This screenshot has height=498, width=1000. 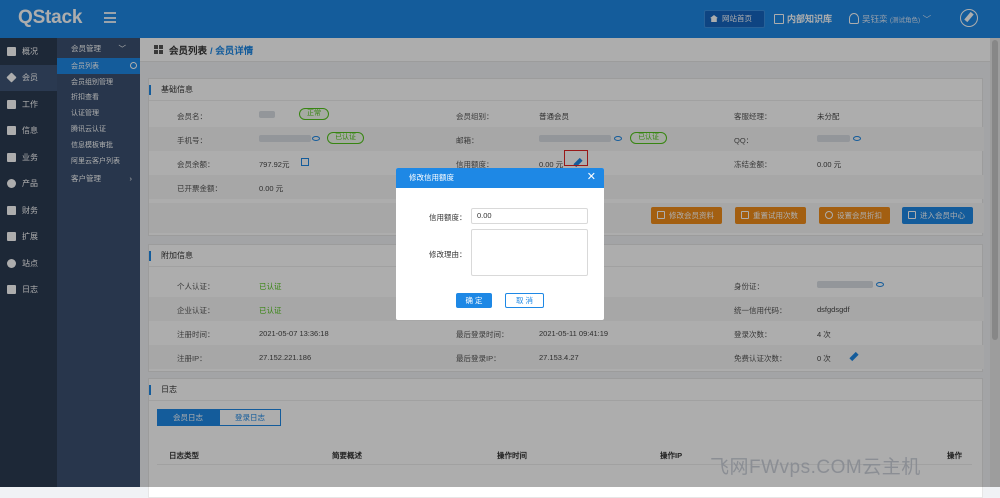 I want to click on edit-credit-modal: 修改信用额度 ✕ 信用额度： 0.00 修改理由： 确 定 取 消, so click(x=500, y=244).